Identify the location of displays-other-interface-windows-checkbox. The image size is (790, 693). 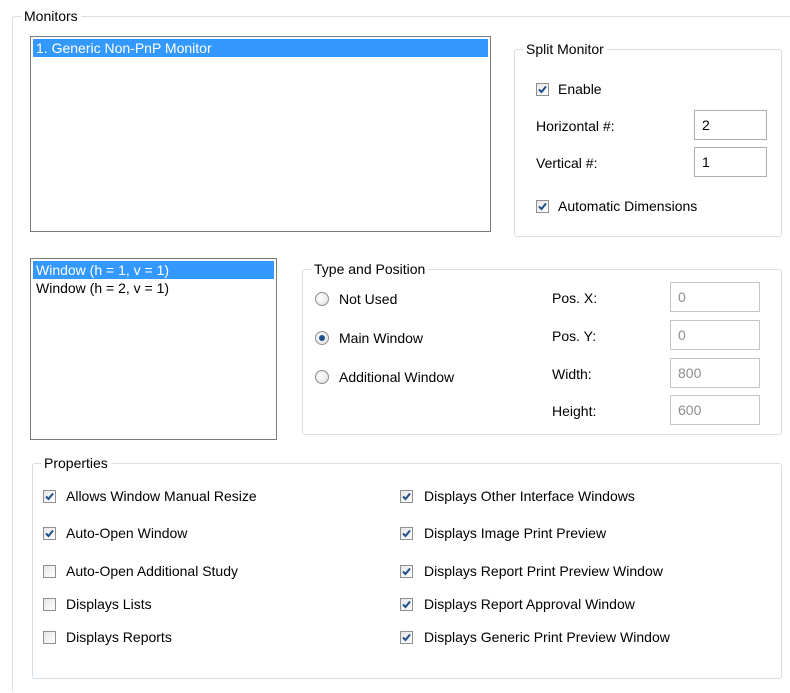
(406, 496).